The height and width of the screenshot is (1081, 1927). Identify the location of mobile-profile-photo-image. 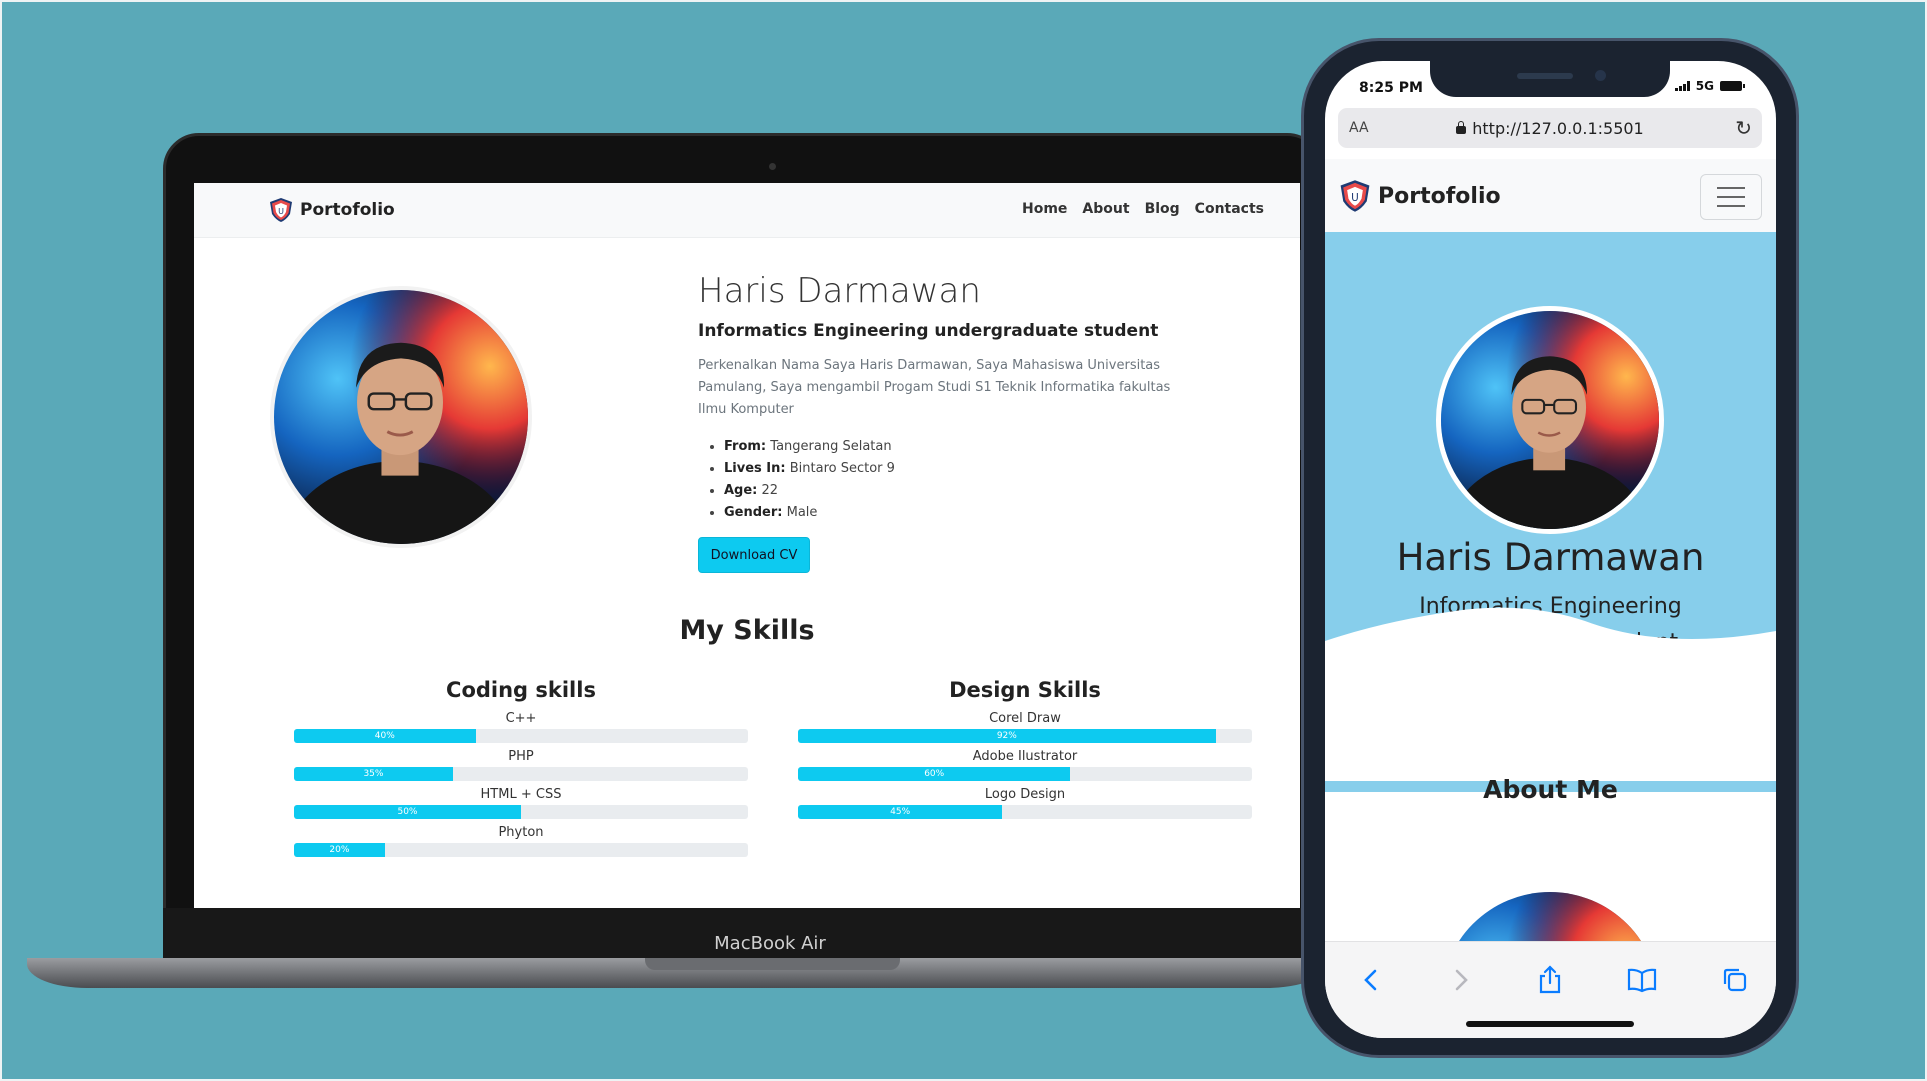
(1550, 420).